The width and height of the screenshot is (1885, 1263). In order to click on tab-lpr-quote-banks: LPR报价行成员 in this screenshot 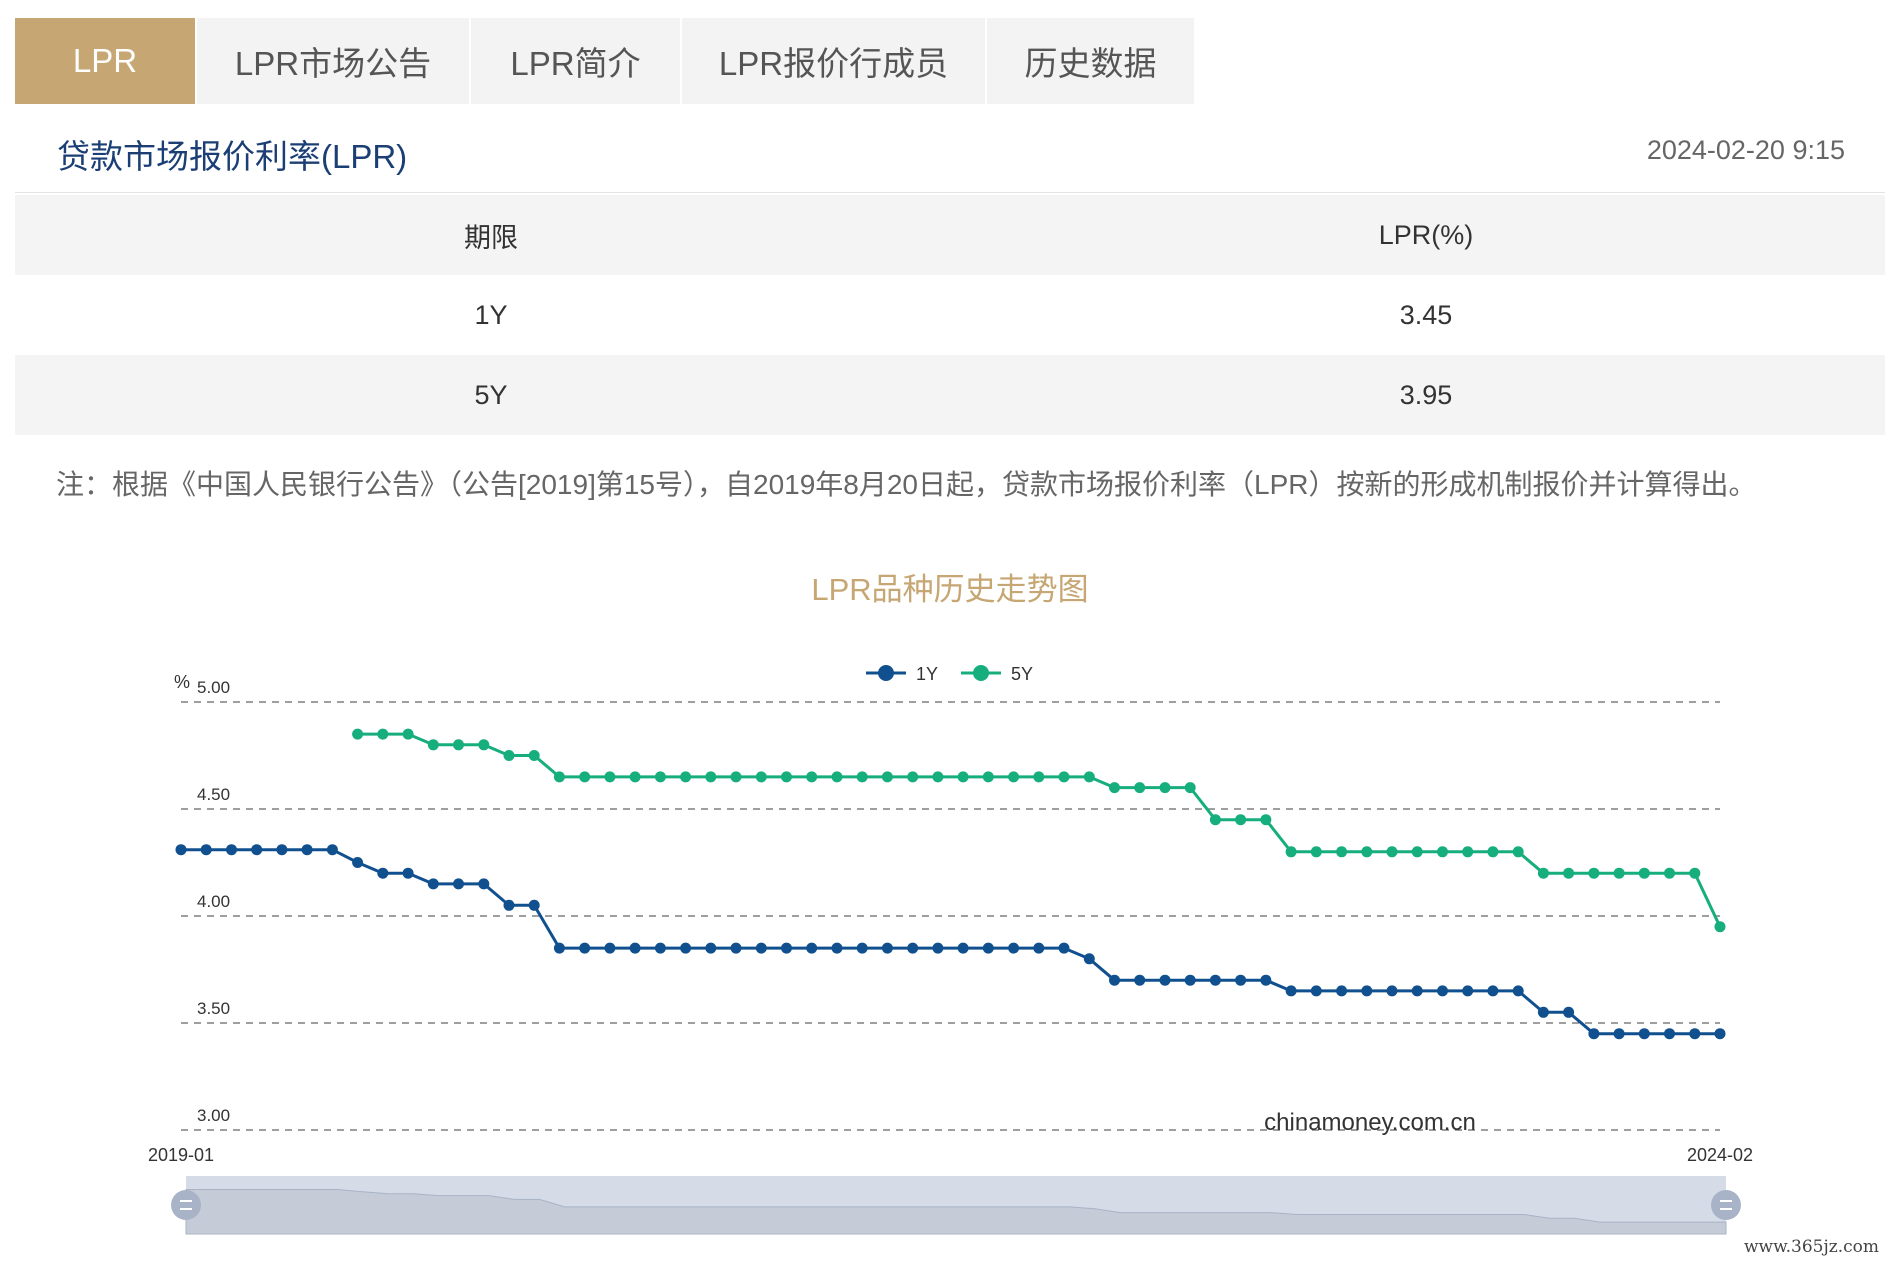, I will do `click(834, 61)`.